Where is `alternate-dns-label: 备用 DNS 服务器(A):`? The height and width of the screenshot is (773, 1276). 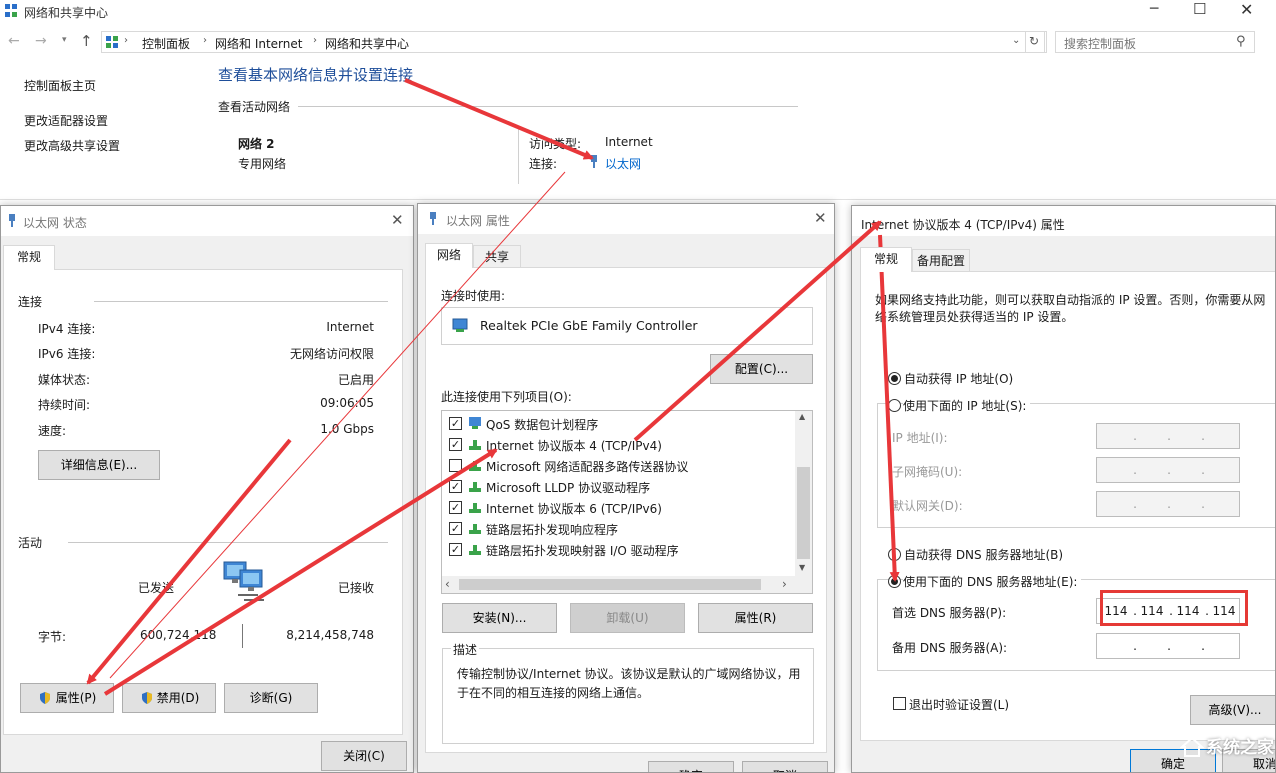 alternate-dns-label: 备用 DNS 服务器(A): is located at coordinates (950, 648).